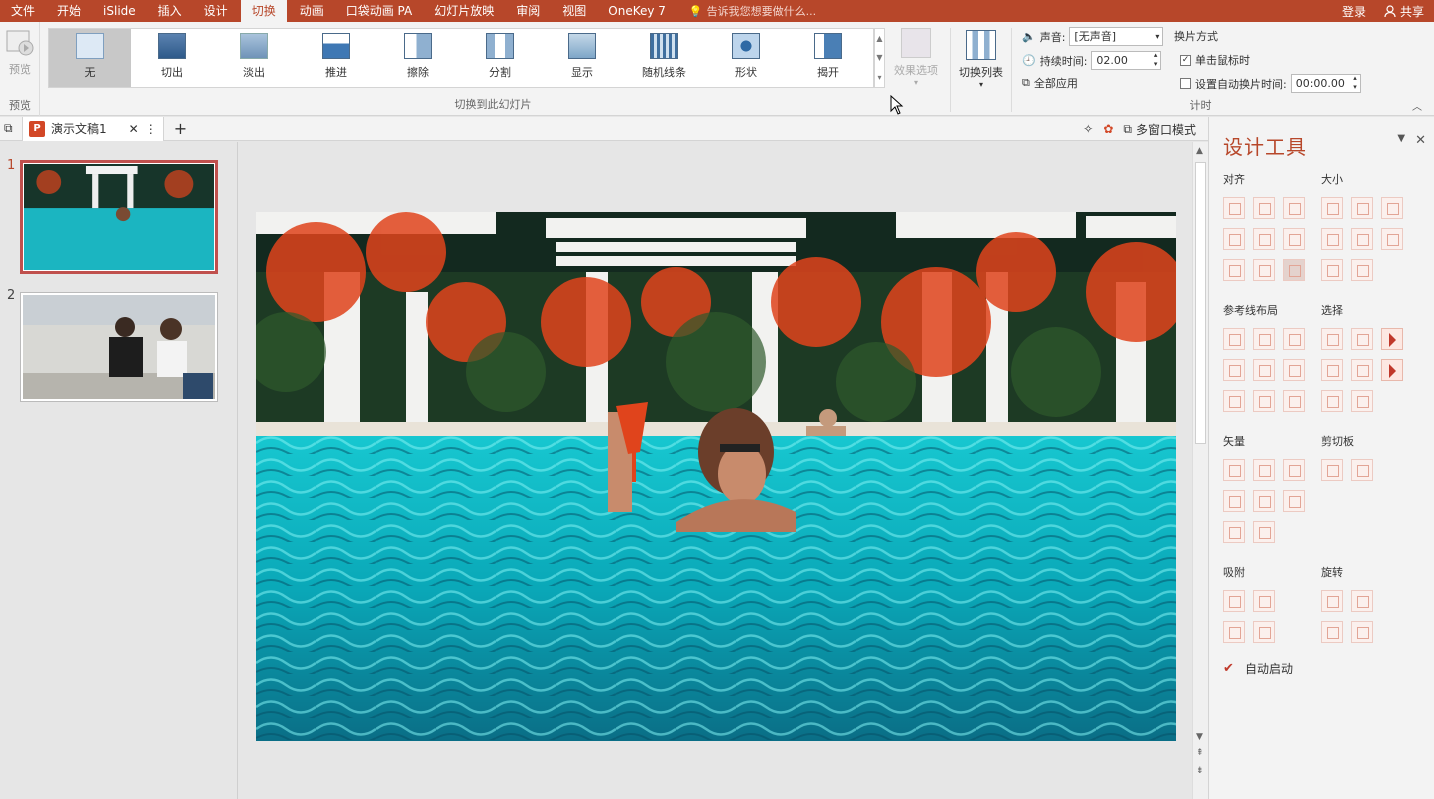 The height and width of the screenshot is (799, 1434). I want to click on guide-right-icon, so click(1294, 339).